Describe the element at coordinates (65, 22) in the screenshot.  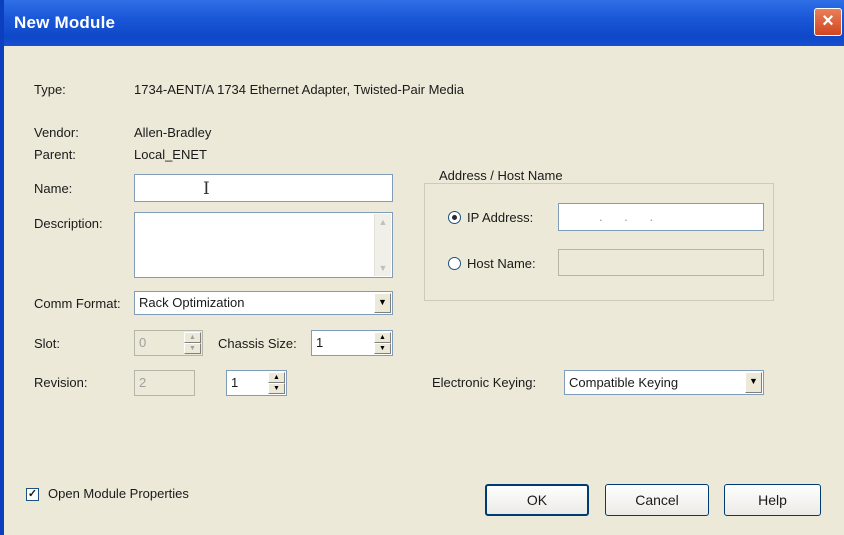
I see `window-title: New Module` at that location.